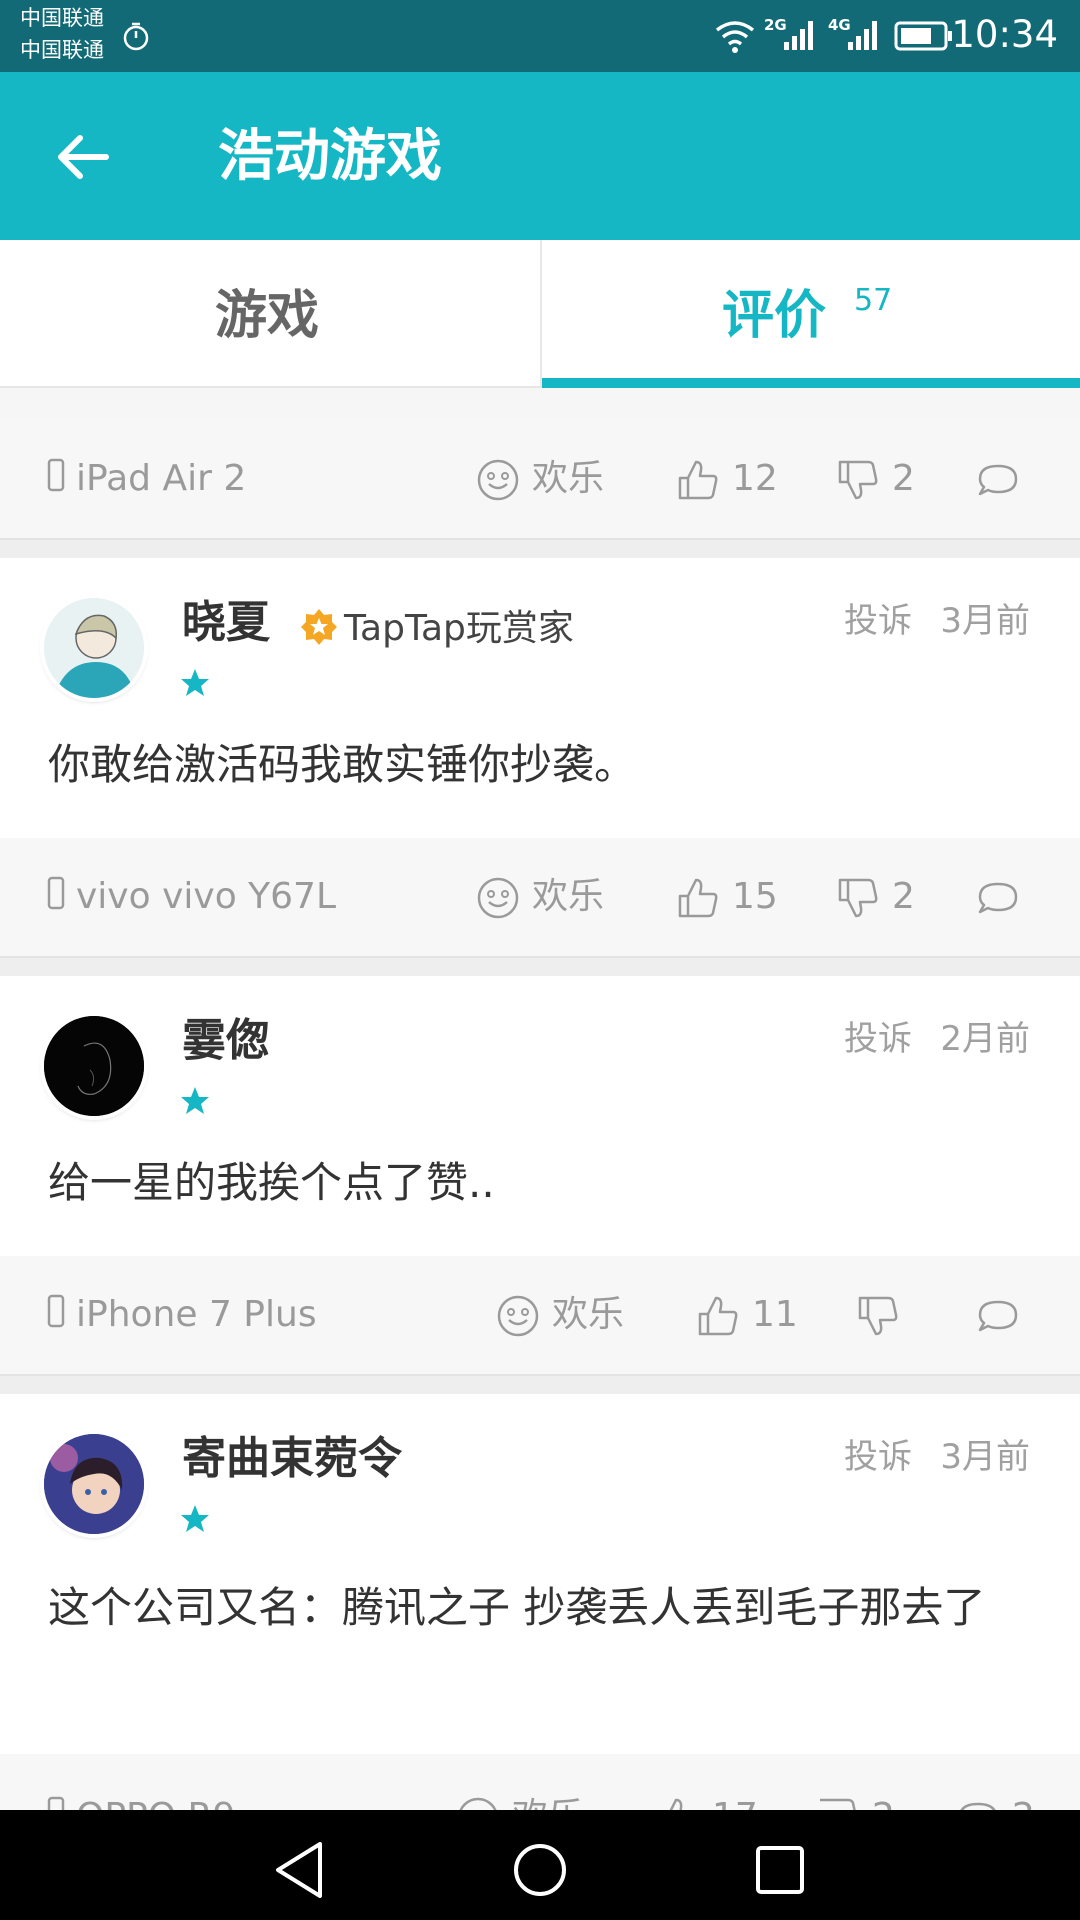  What do you see at coordinates (540, 698) in the screenshot?
I see `review-card: 晓夏 TapTap玩赏家 投诉 3月前 你敢给激活码我敢实锤你抄袭。` at bounding box center [540, 698].